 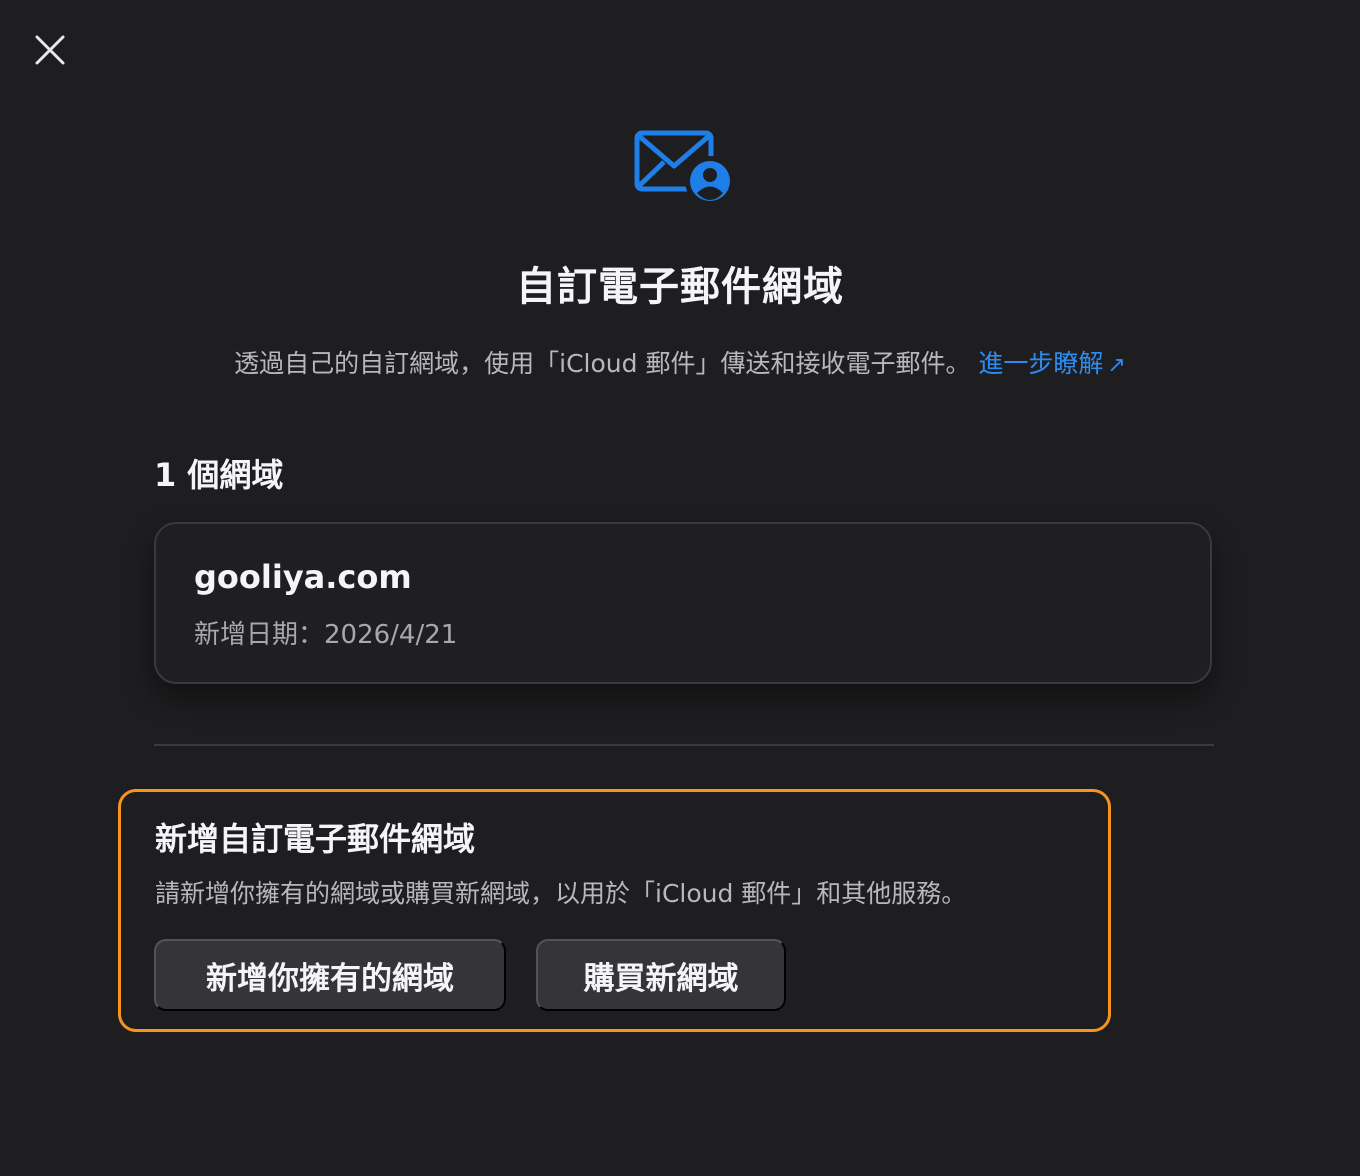 What do you see at coordinates (1041, 363) in the screenshot?
I see `learn-more-label: 進一步瞭解` at bounding box center [1041, 363].